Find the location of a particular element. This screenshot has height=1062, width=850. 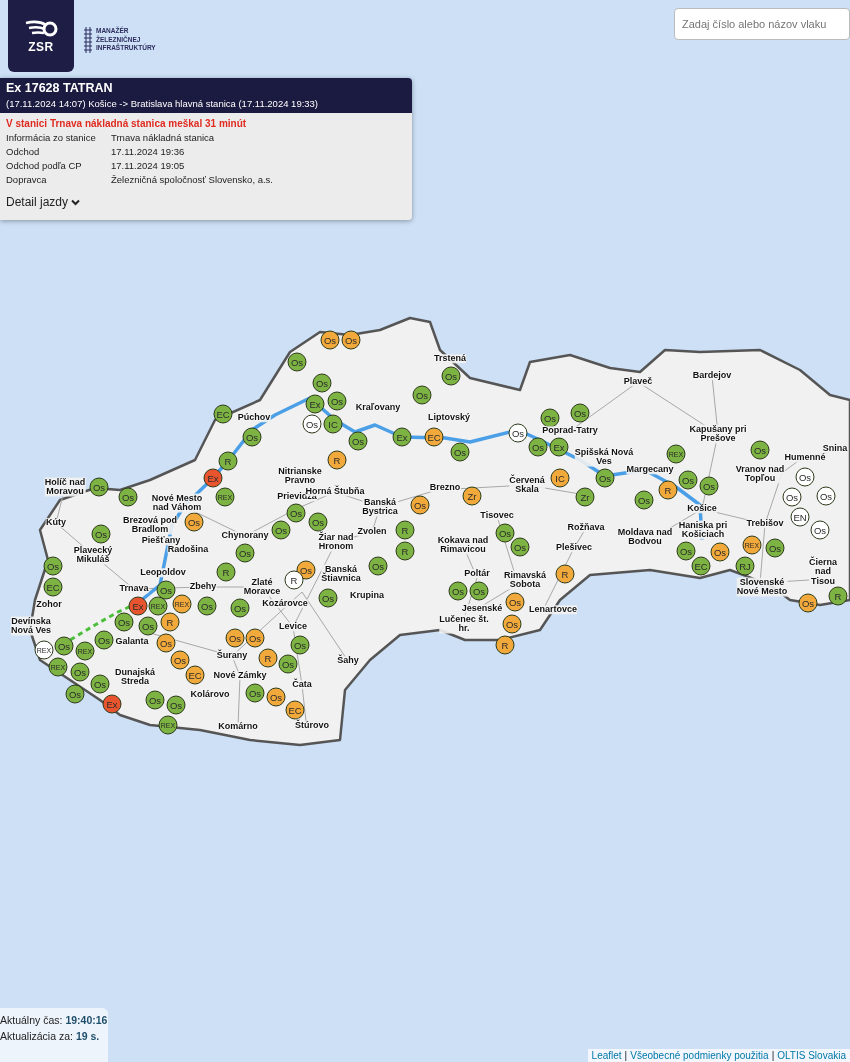

place-label: Slovenské Nové Mesto is located at coordinates (762, 587).